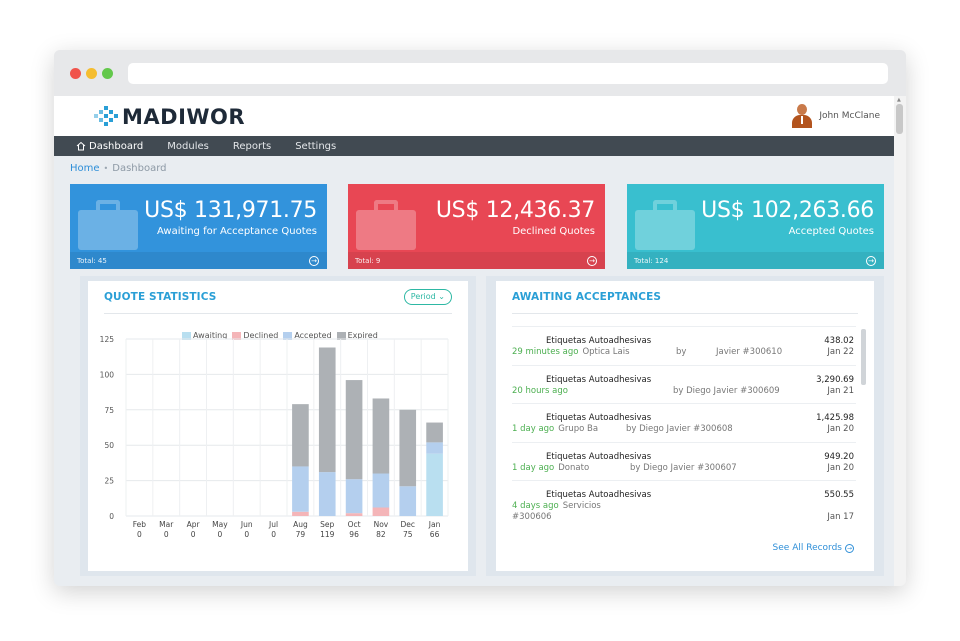 The width and height of the screenshot is (960, 641). I want to click on bar-total-label: 96, so click(354, 534).